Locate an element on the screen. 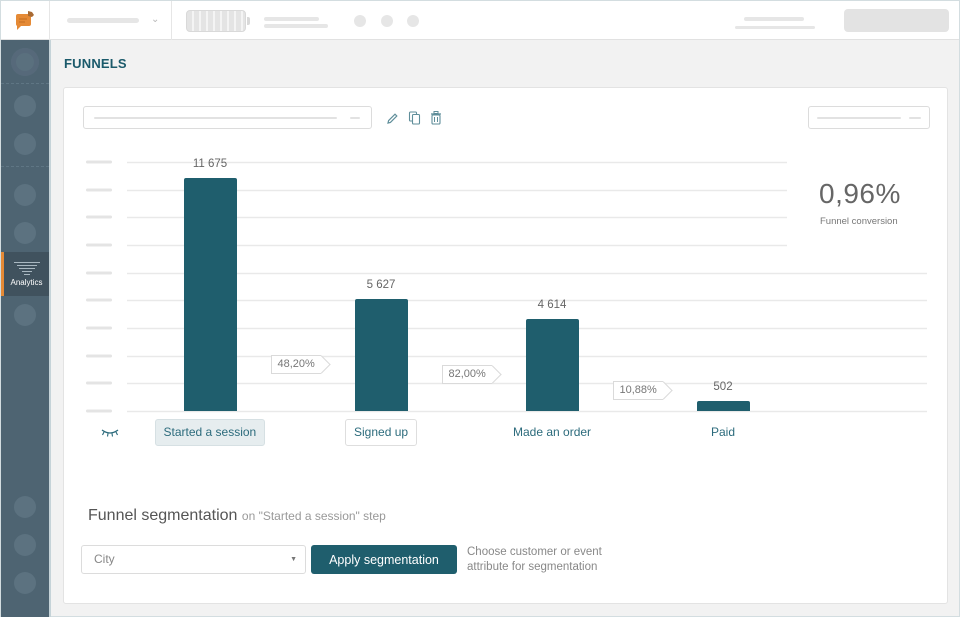 The height and width of the screenshot is (617, 960). step-conversion-tag: 10,88% is located at coordinates (637, 390).